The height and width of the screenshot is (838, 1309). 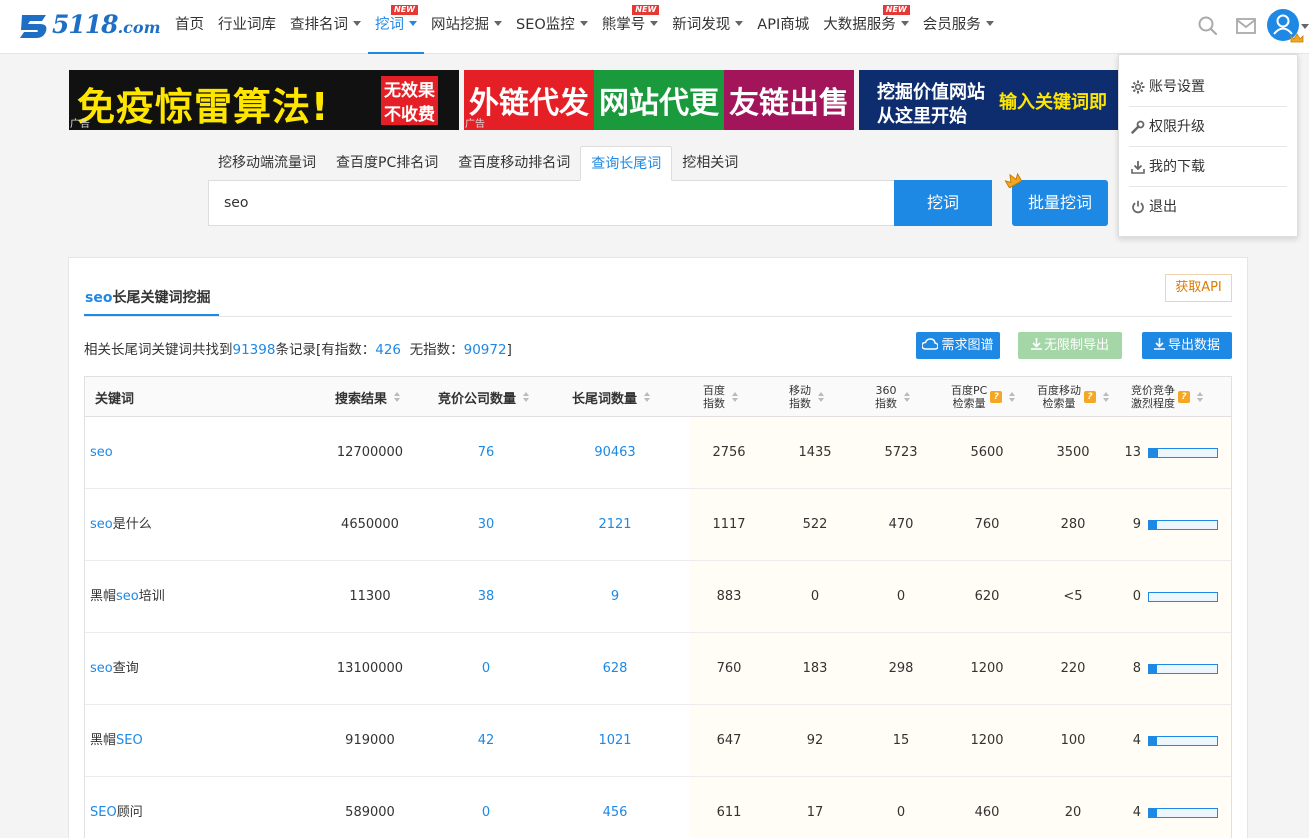 What do you see at coordinates (983, 397) in the screenshot?
I see `col-pc-volume: 百度PC 检索量?` at bounding box center [983, 397].